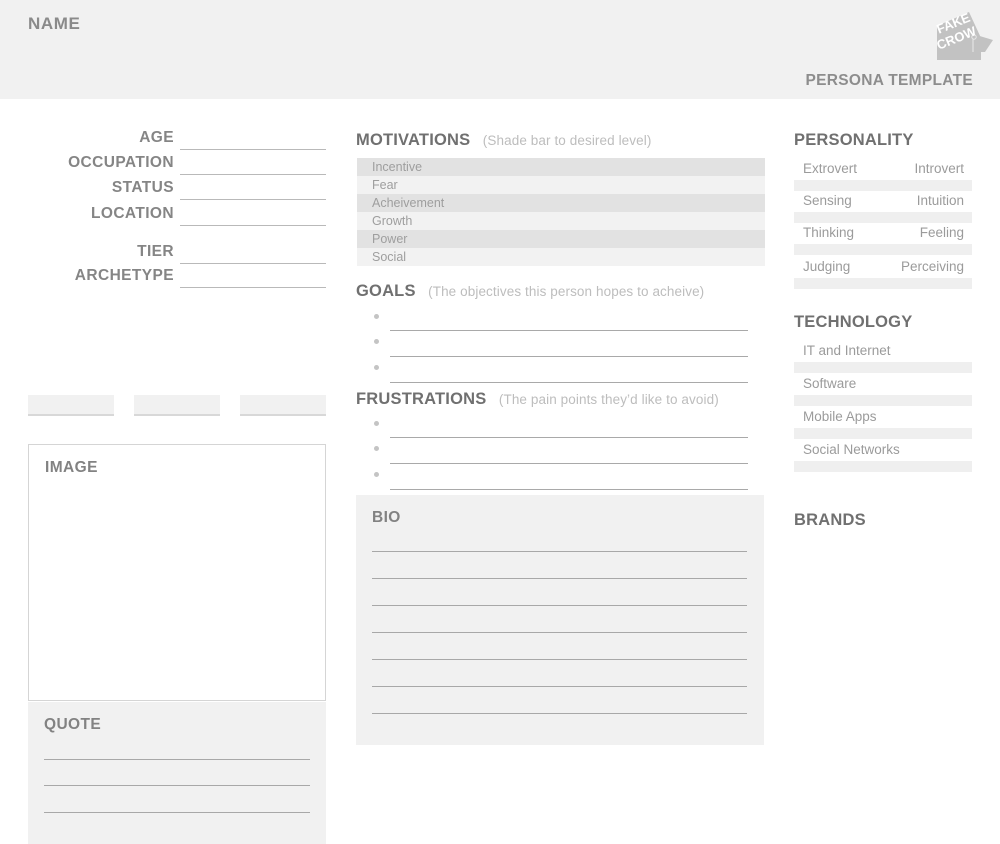 The height and width of the screenshot is (844, 1000). Describe the element at coordinates (883, 175) in the screenshot. I see `personality-pair-extrovert-introvert: Extrovert Introvert` at that location.